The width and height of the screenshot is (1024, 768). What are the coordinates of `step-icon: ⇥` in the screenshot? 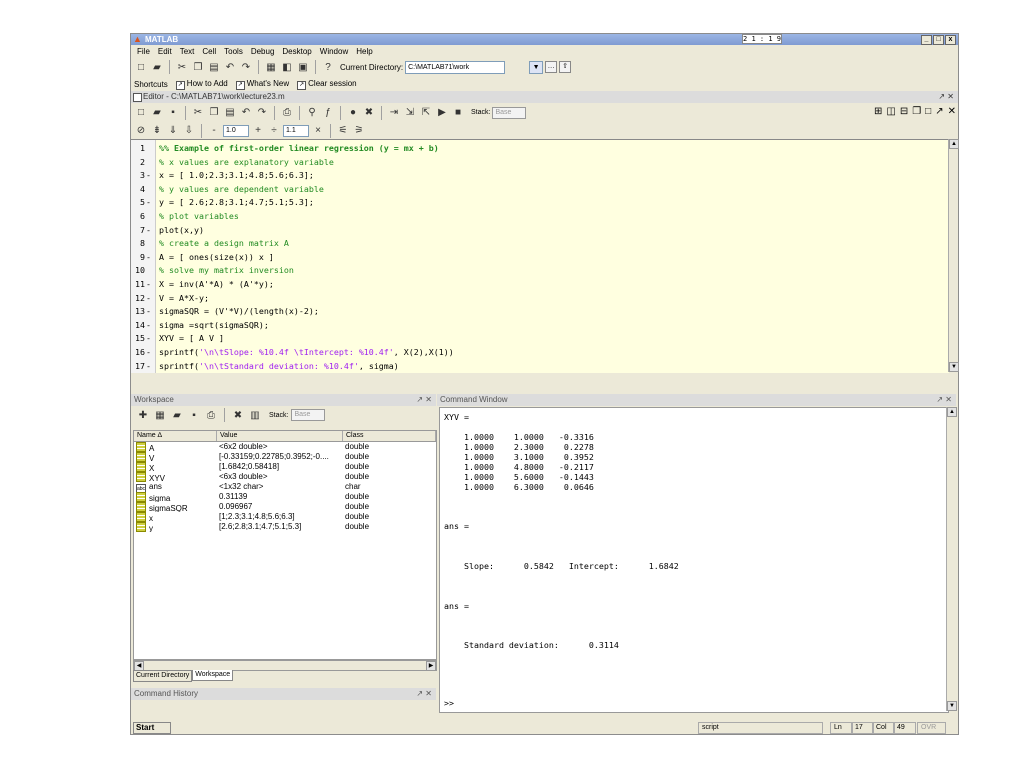 It's located at (394, 113).